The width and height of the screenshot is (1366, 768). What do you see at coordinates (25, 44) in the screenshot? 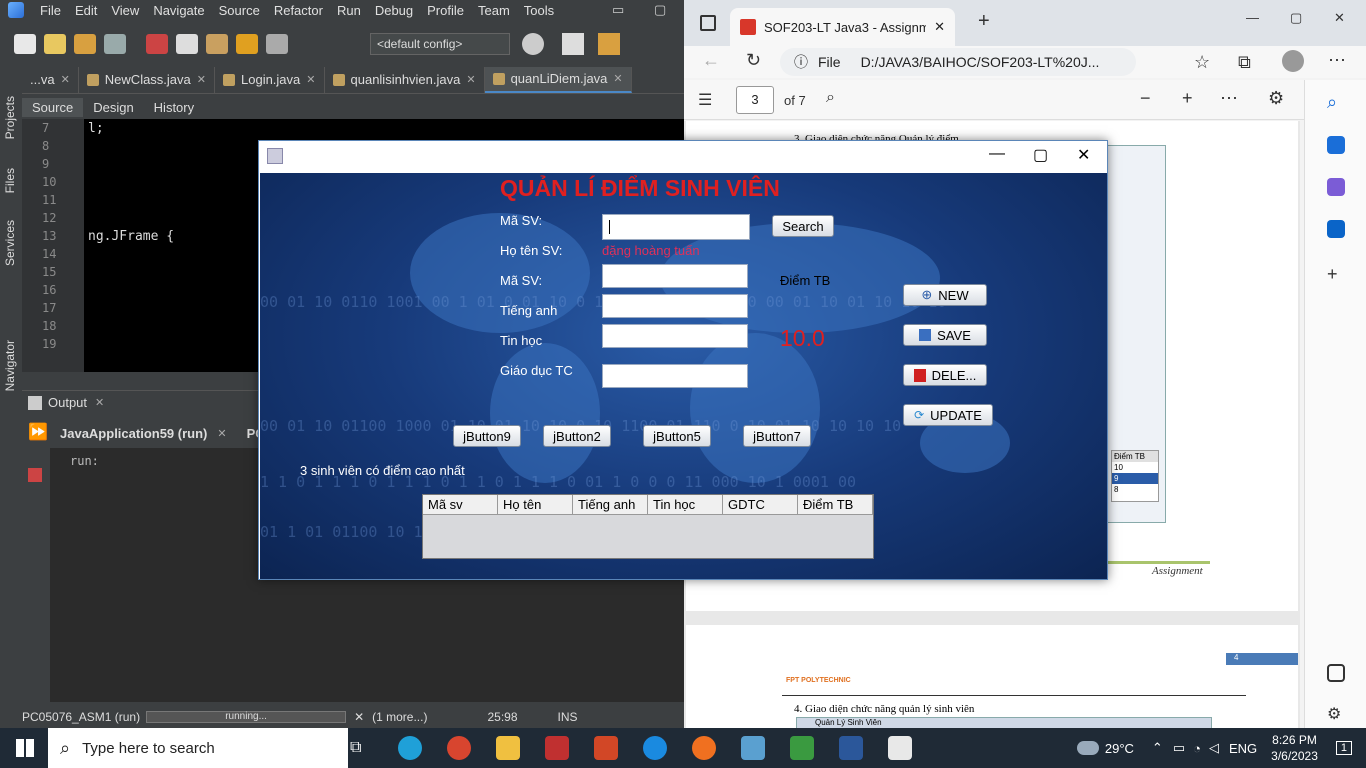
I see `new-file-icon` at bounding box center [25, 44].